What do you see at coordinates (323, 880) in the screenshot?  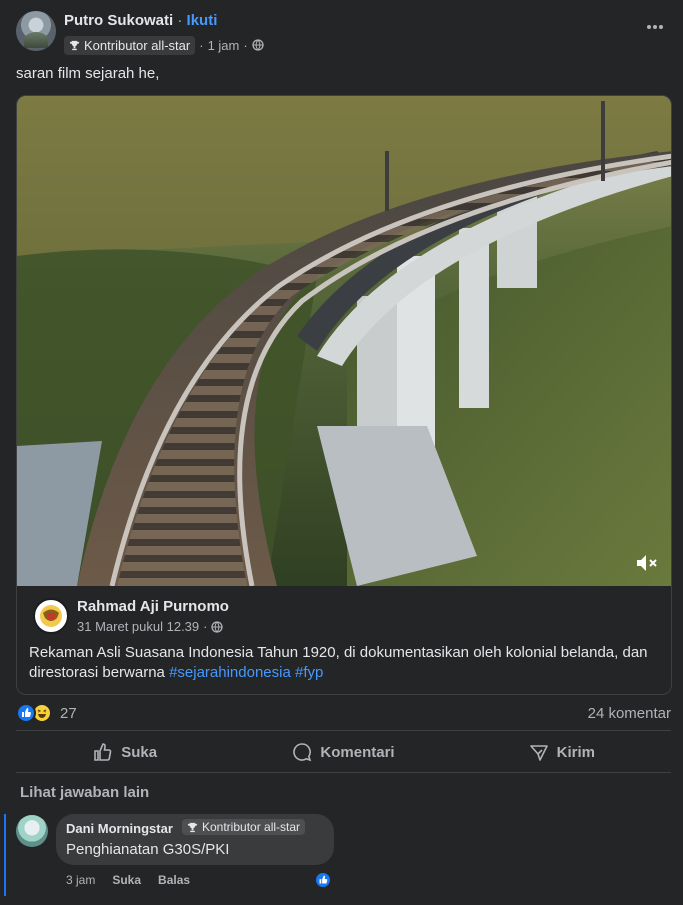 I see `comment-like-reaction-icon` at bounding box center [323, 880].